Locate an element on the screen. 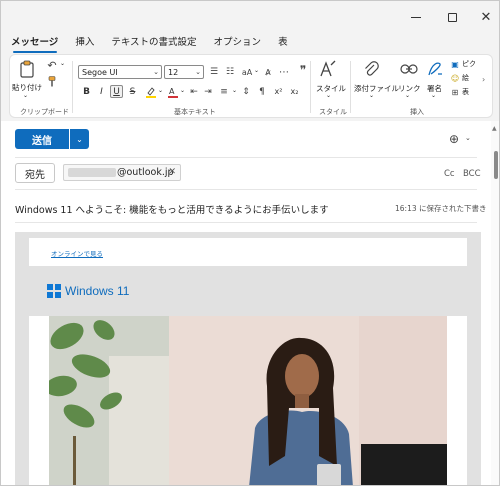  clipboard-group-label: クリップボード is located at coordinates (44, 112).